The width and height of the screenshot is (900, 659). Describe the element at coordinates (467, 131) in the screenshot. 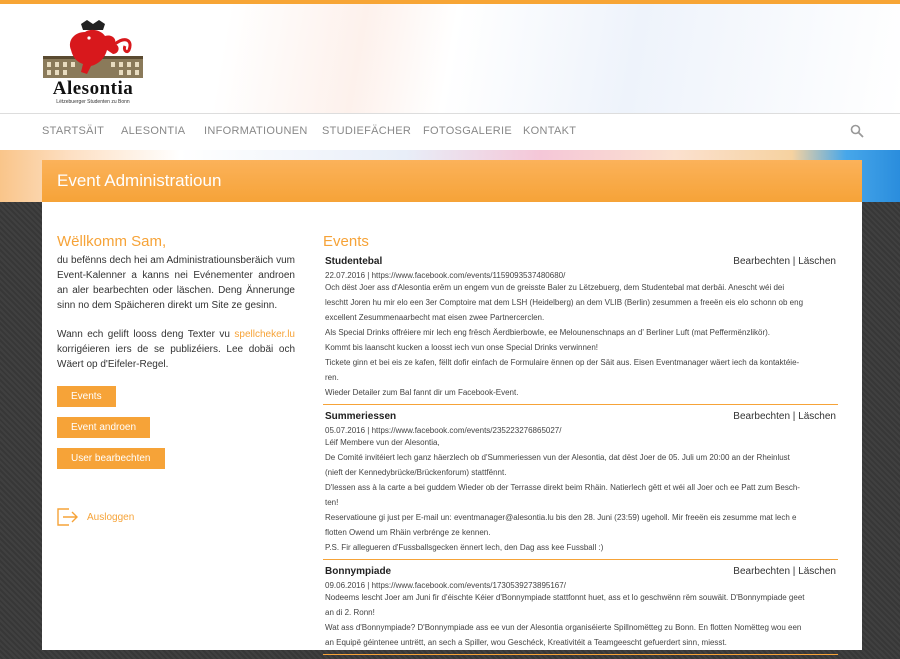

I see `nav-item-fotosgalerie: FOTOSGALERIE` at that location.